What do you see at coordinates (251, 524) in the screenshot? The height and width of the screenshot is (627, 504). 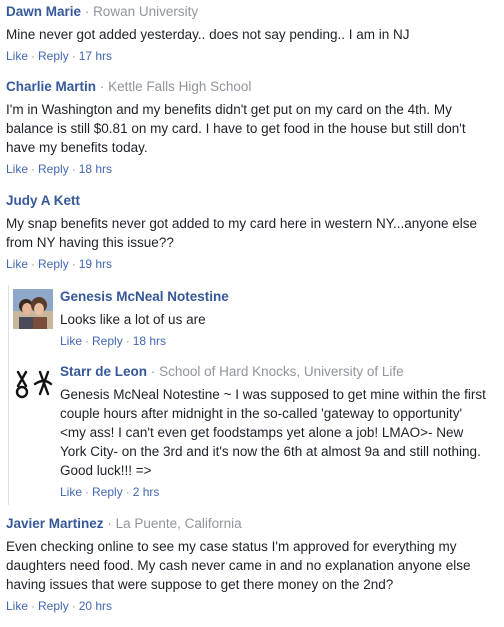 I see `comment-header: Javier Martinez · La Puente, California` at bounding box center [251, 524].